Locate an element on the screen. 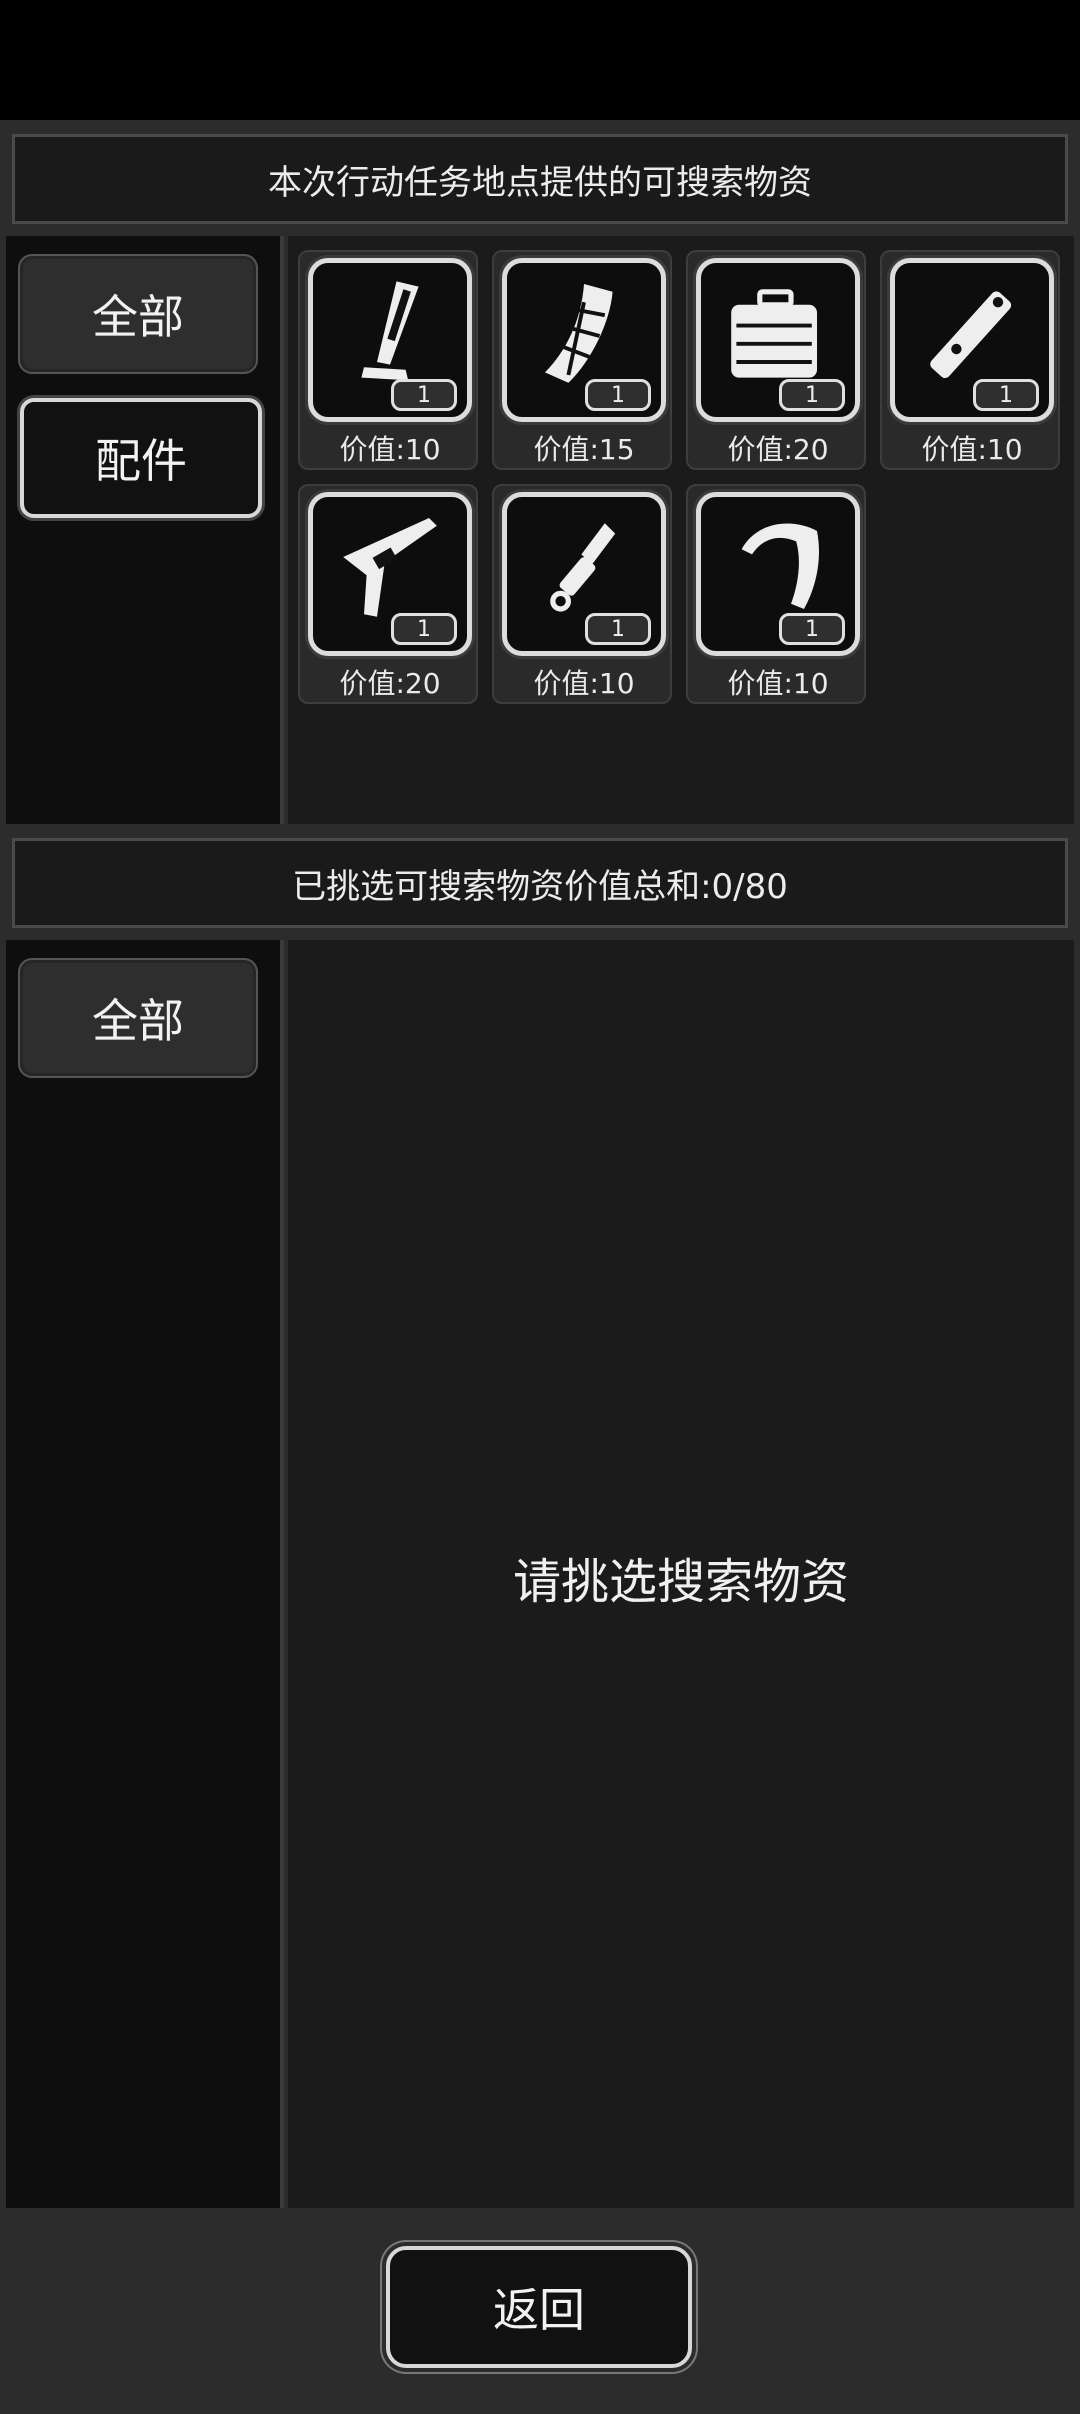 Image resolution: width=1080 pixels, height=2414 pixels. back-button-label: 返回 is located at coordinates (539, 2310).